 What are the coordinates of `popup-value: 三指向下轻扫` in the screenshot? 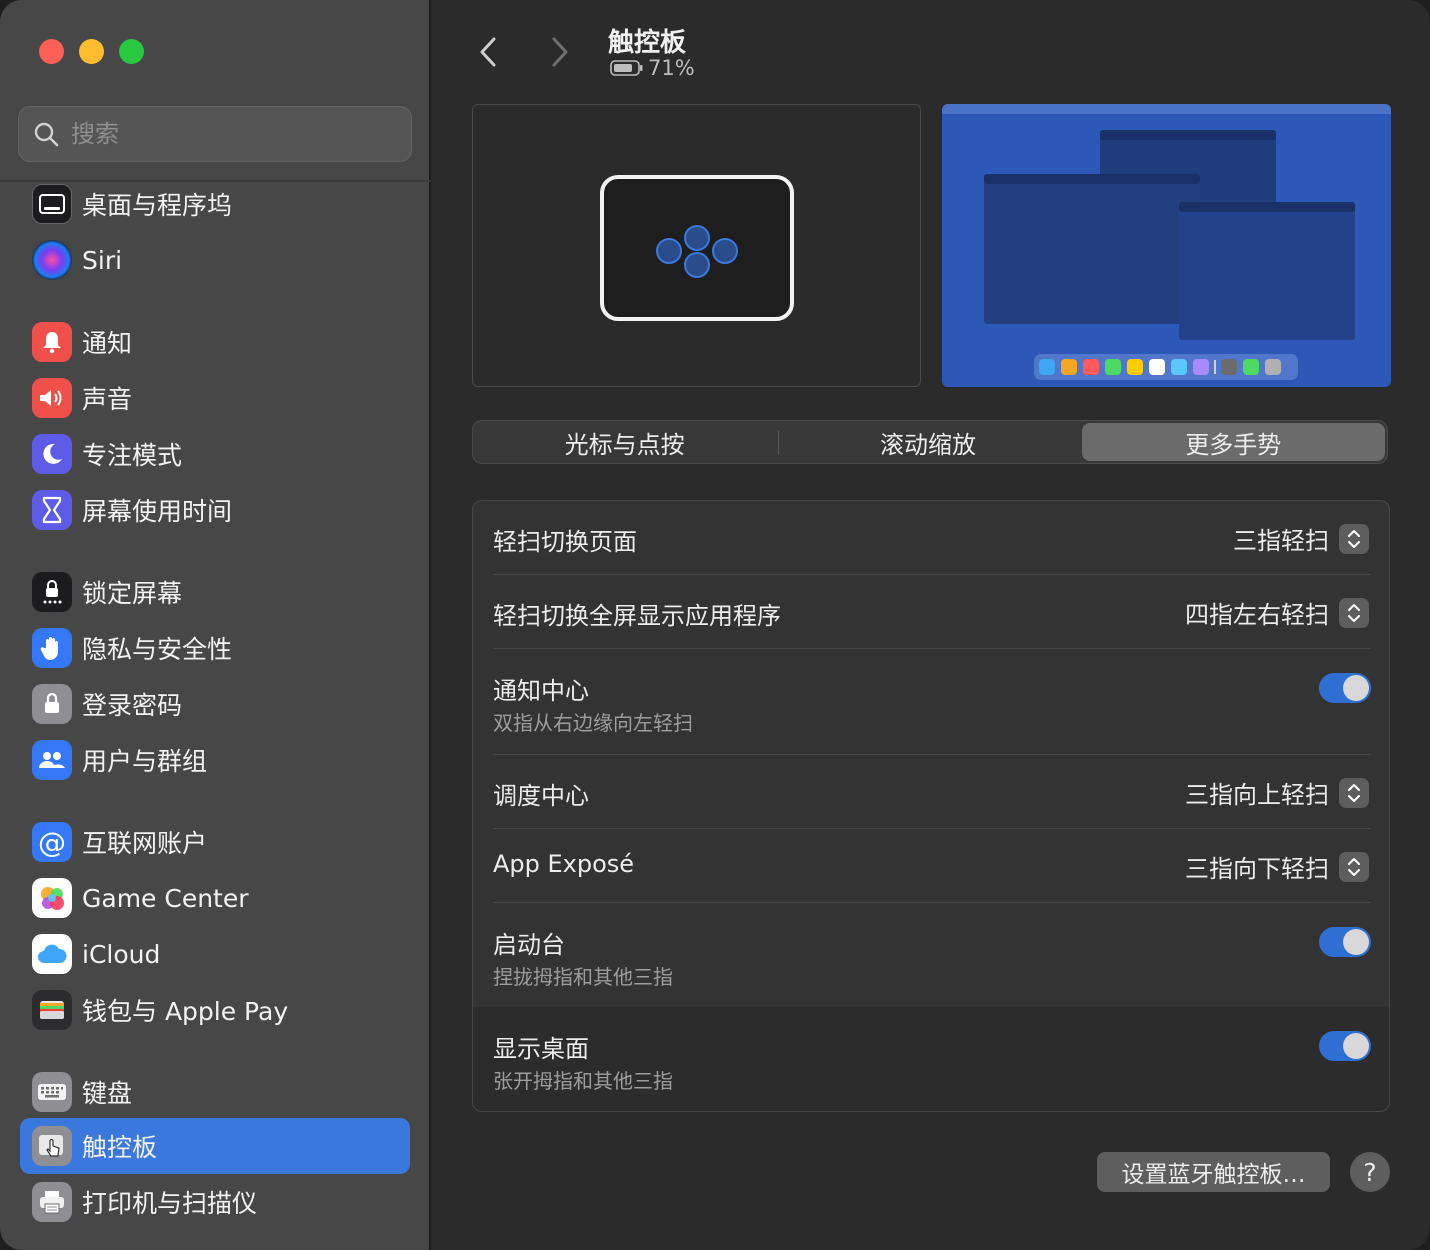 It's located at (1257, 869).